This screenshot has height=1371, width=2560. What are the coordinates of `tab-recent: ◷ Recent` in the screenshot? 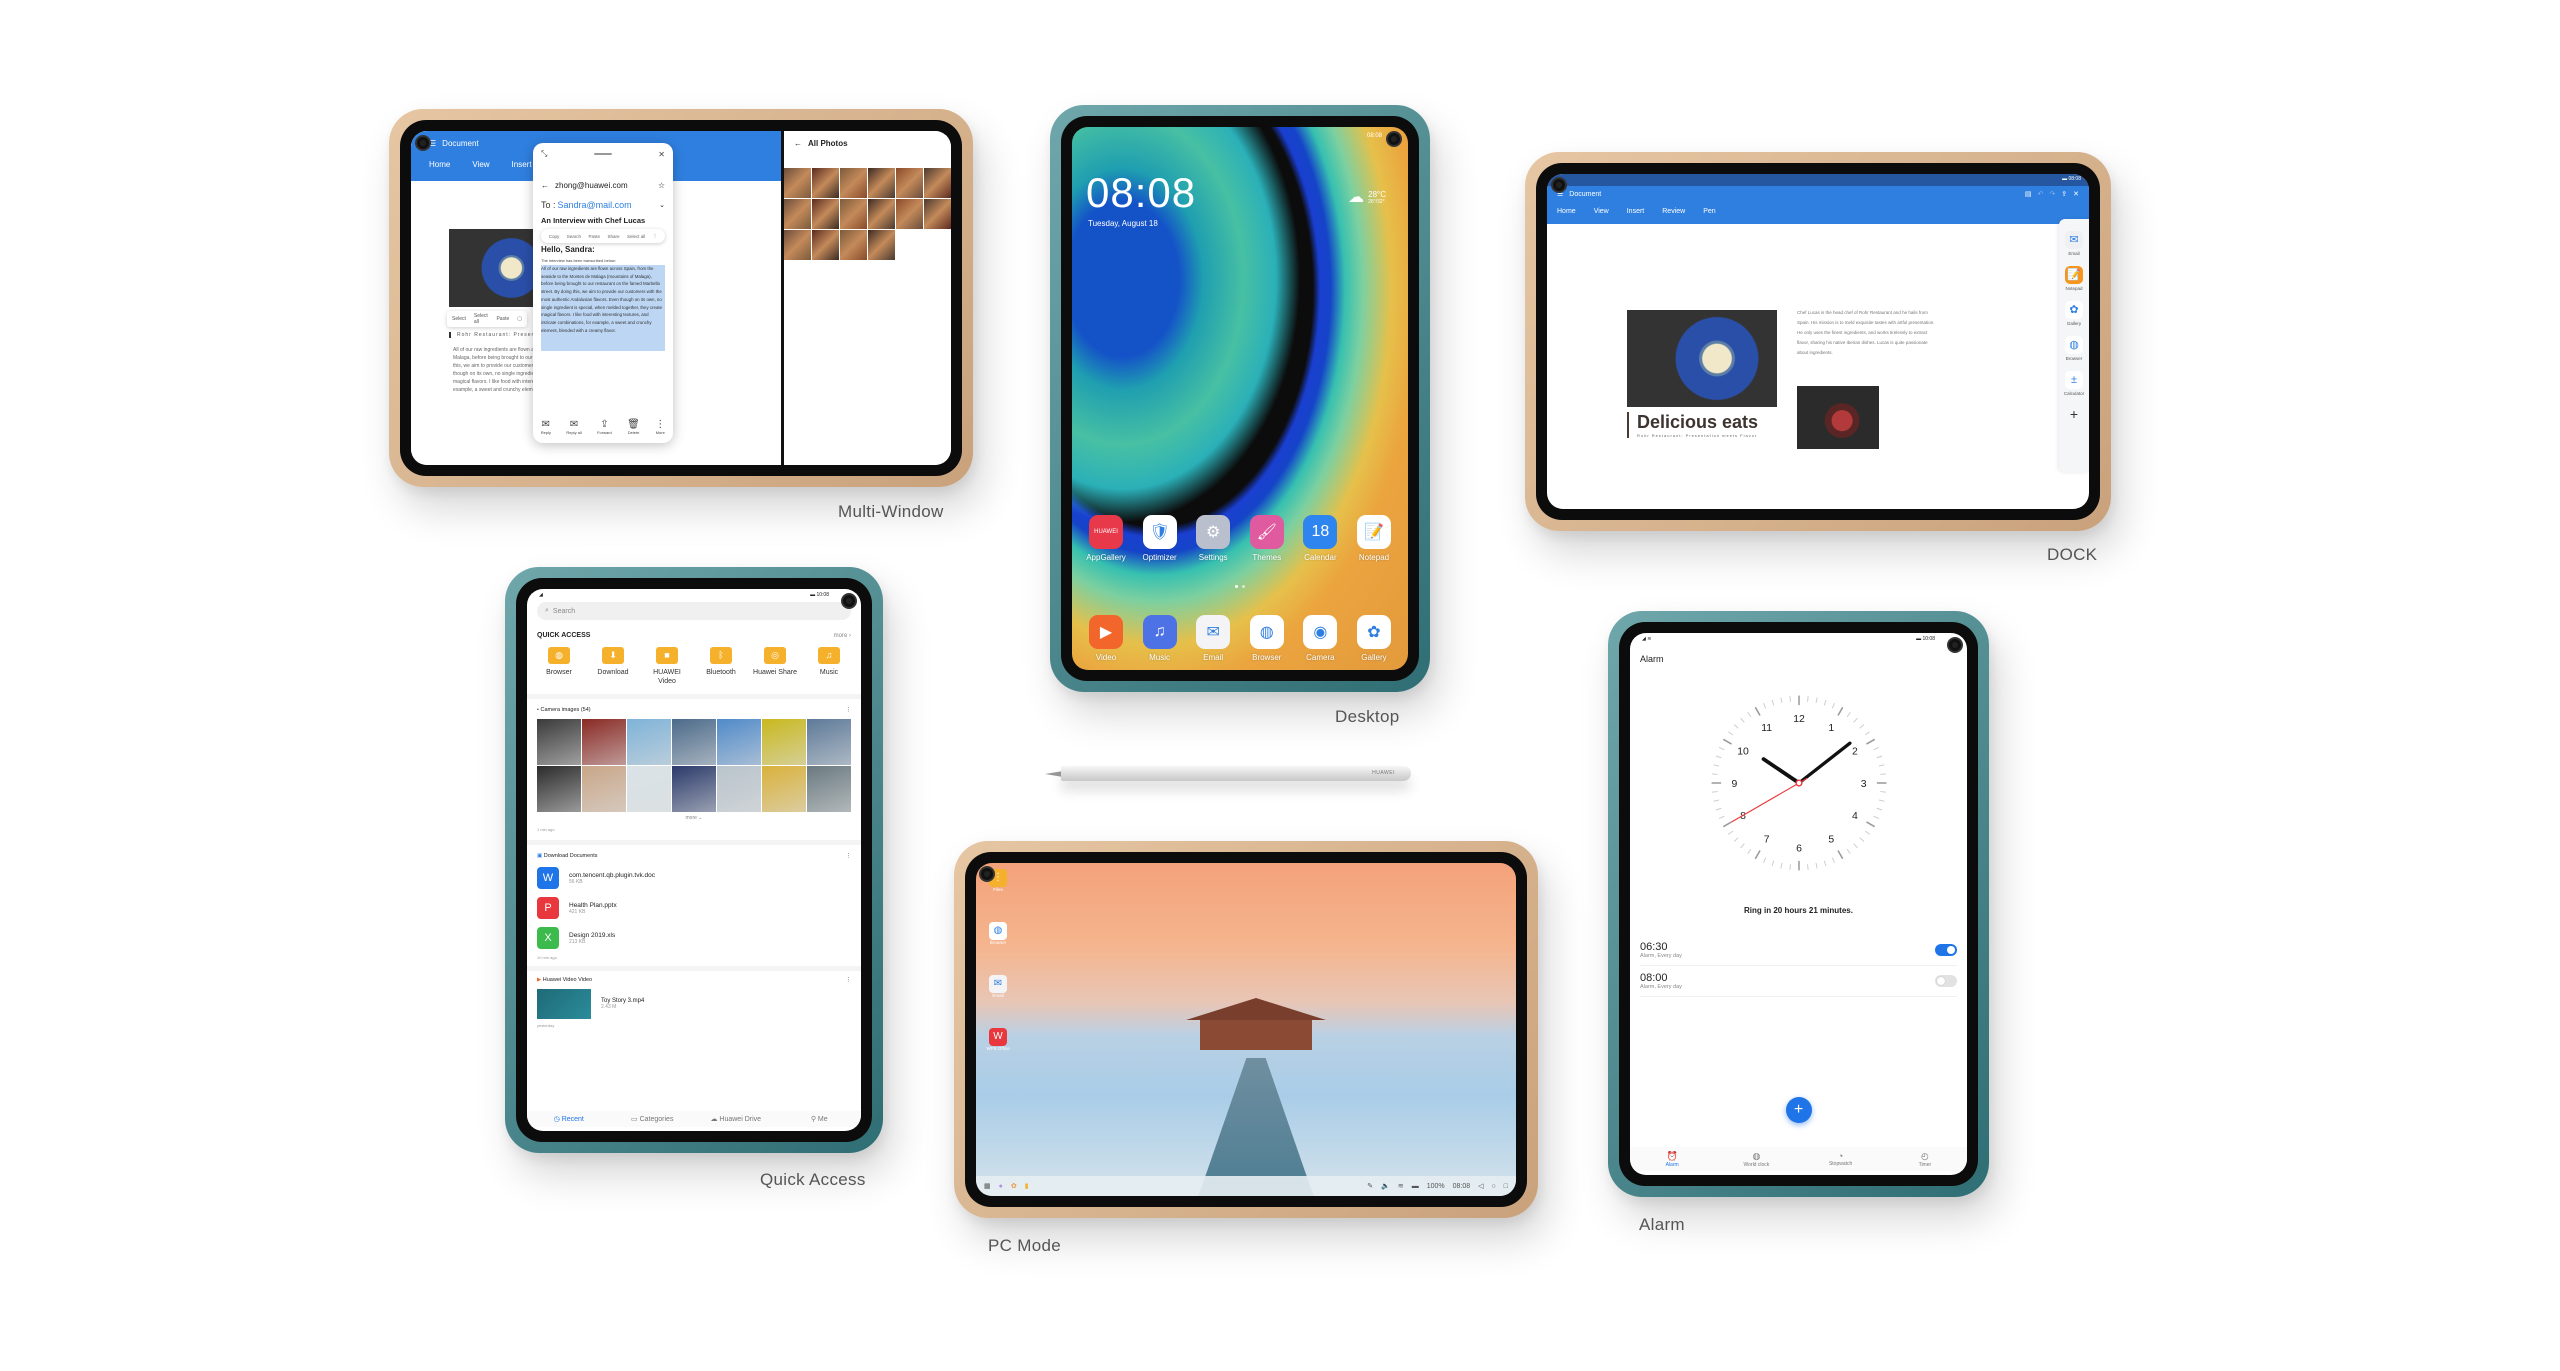 It's located at (569, 1119).